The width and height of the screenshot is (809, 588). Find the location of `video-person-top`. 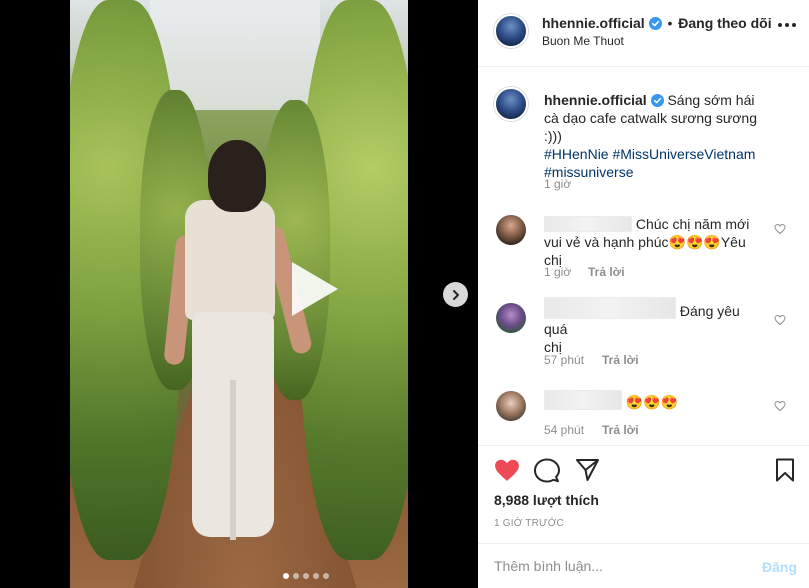

video-person-top is located at coordinates (230, 260).